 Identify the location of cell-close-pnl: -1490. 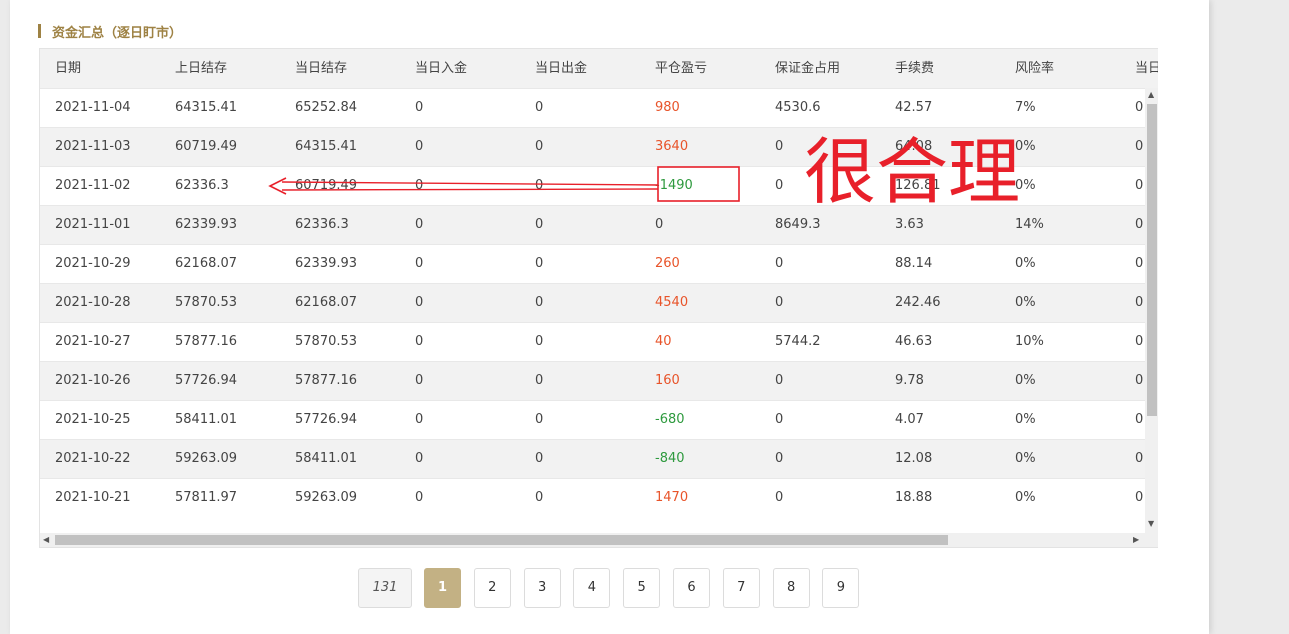
(674, 185).